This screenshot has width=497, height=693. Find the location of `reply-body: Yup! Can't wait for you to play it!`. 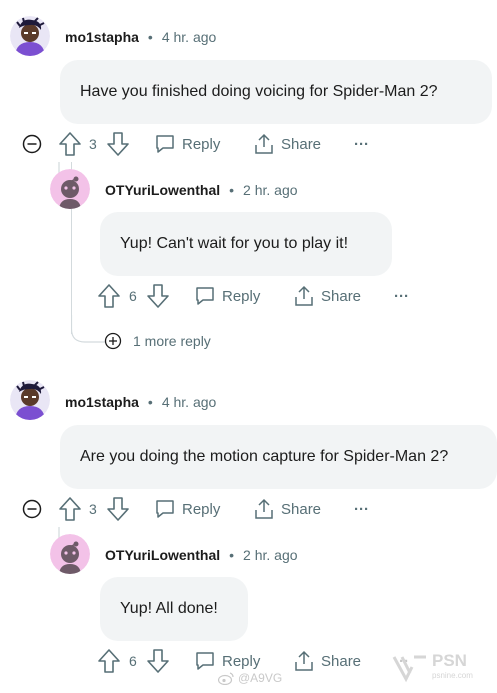

reply-body: Yup! Can't wait for you to play it! is located at coordinates (246, 244).